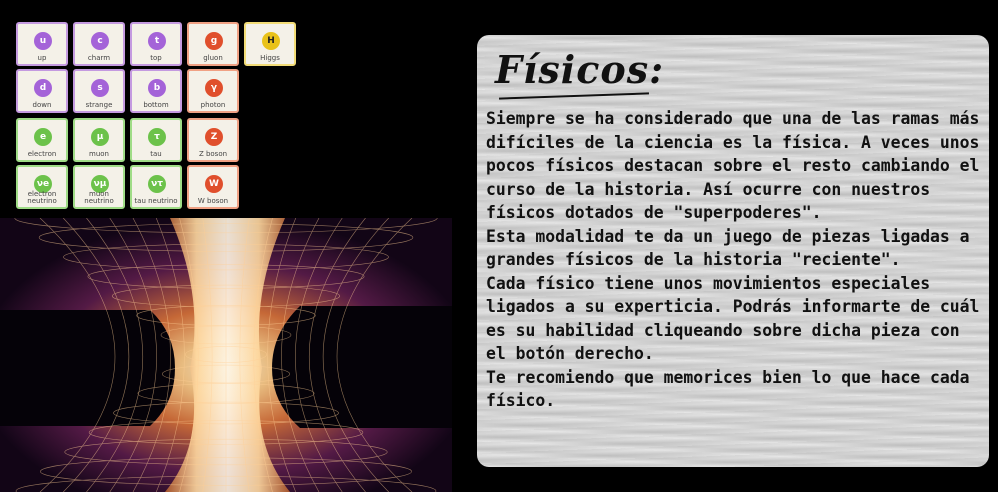 The height and width of the screenshot is (492, 998). What do you see at coordinates (156, 58) in the screenshot?
I see `particle-name: top` at bounding box center [156, 58].